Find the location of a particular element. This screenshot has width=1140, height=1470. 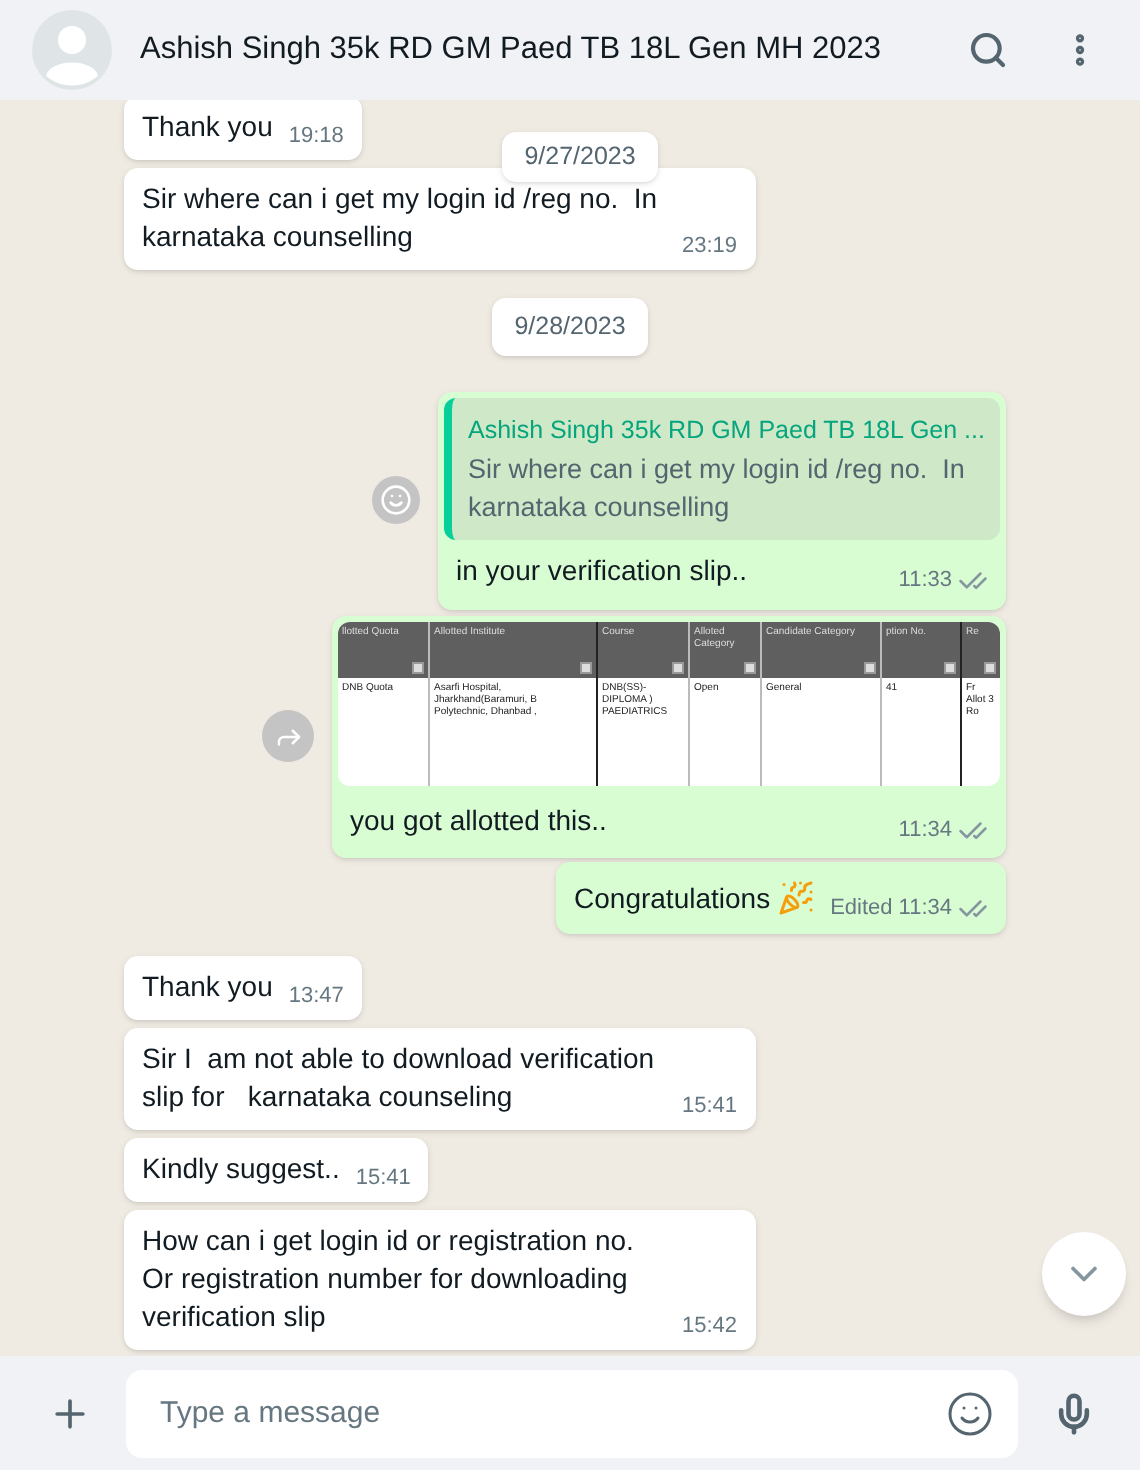

message-text: Sir where can i get my login id /reg no. In karnataka counselling is located at coordinates (401, 218).